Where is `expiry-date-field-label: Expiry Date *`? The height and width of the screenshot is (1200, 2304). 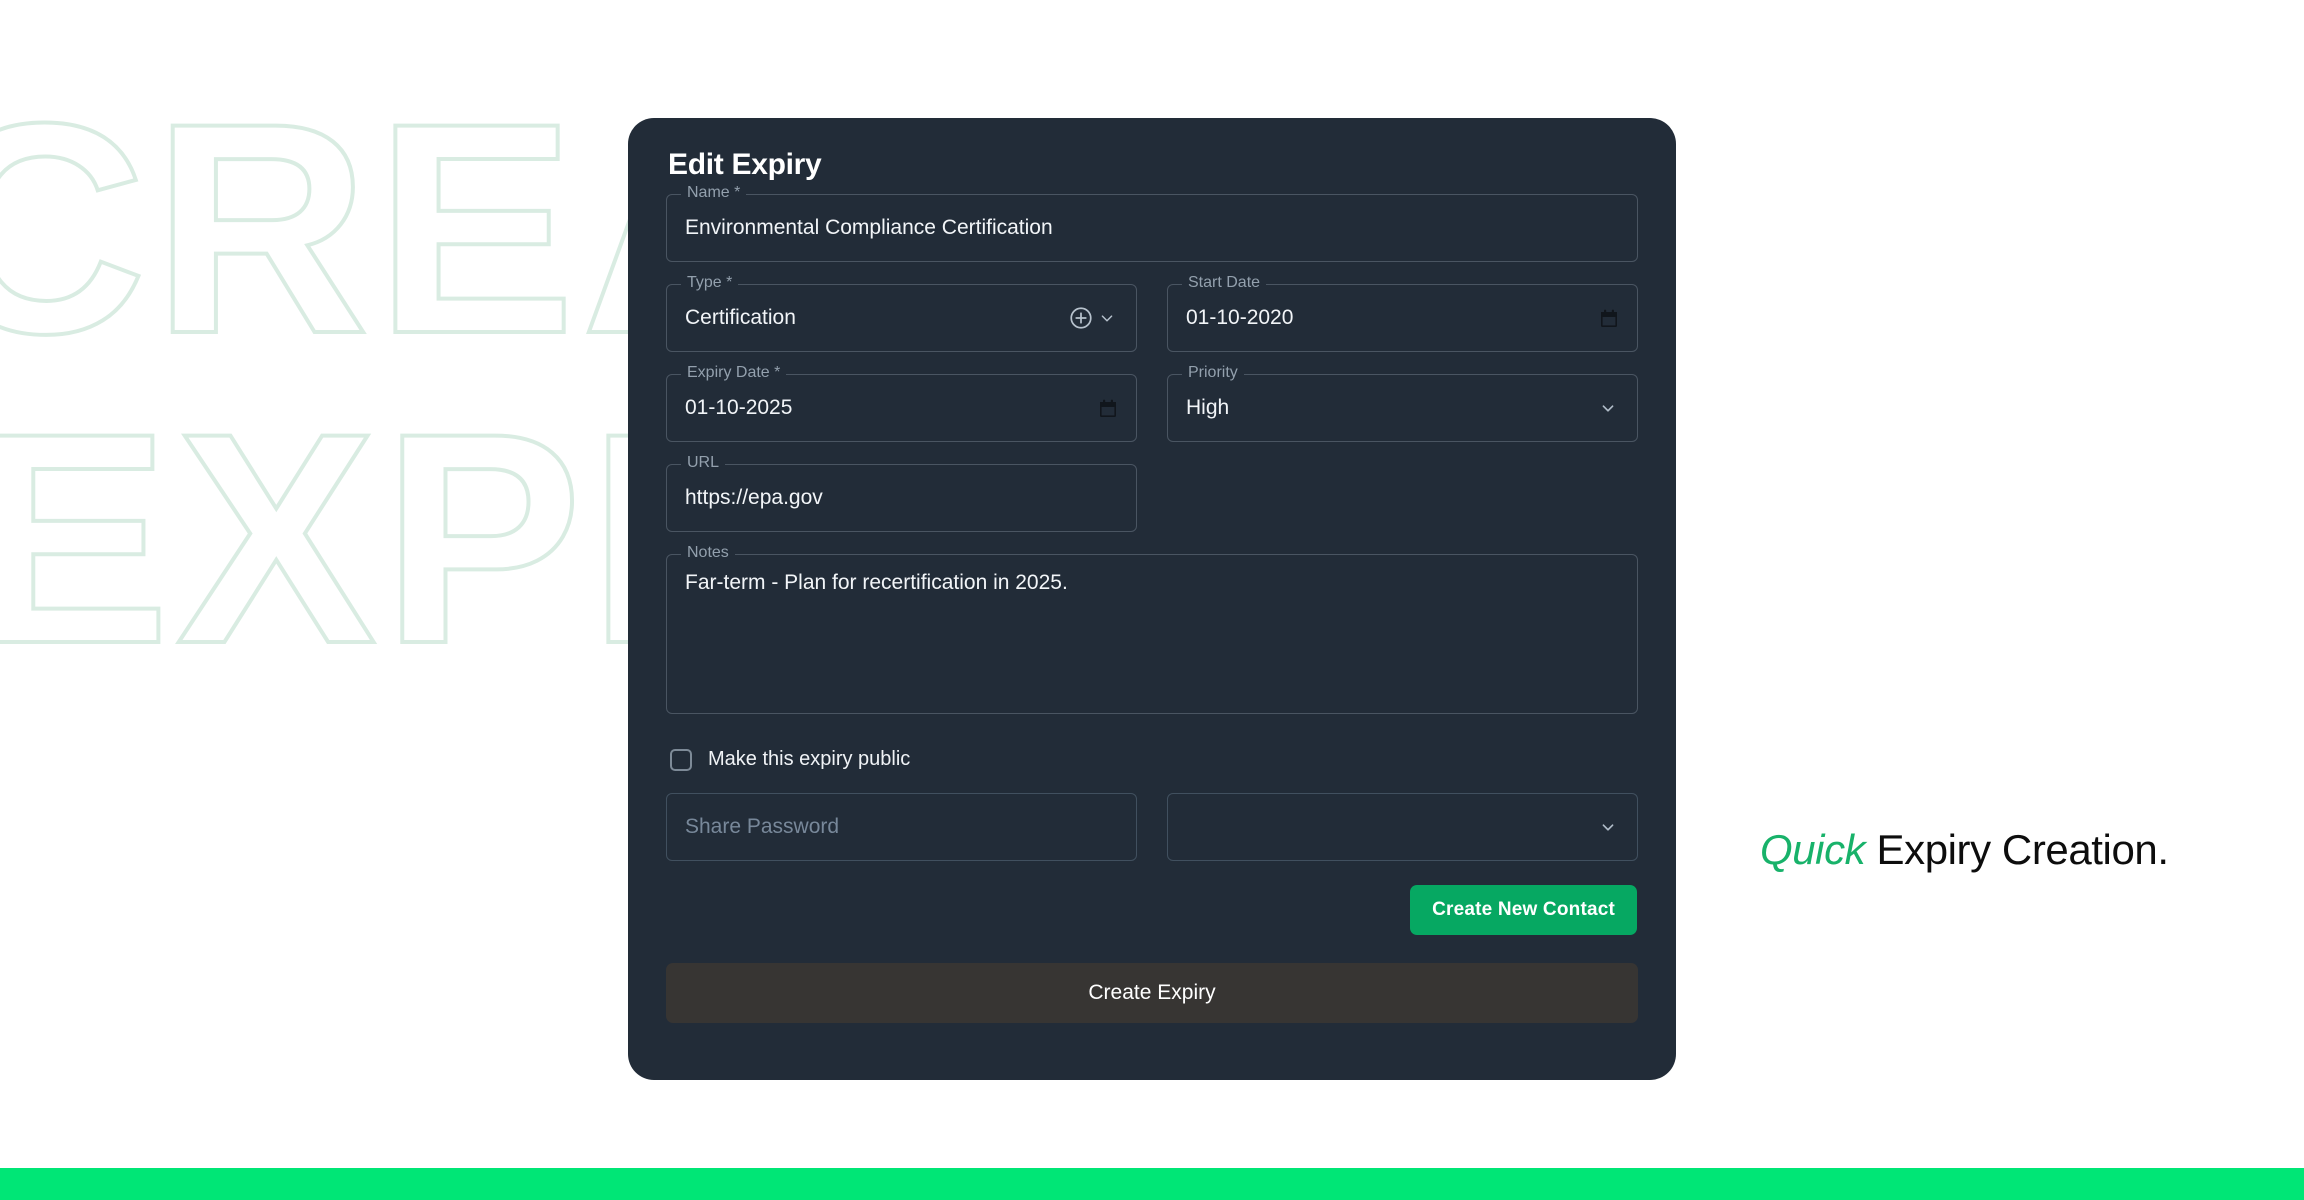
expiry-date-field-label: Expiry Date * is located at coordinates (734, 373).